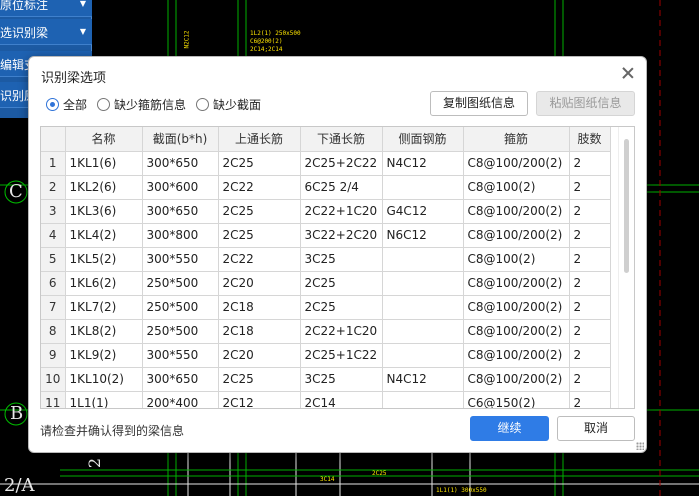 The width and height of the screenshot is (699, 496). I want to click on table-row: 2 1KL2(6) 300*600 2C22 6C25 2/4 C8@100(2) 2, so click(326, 187).